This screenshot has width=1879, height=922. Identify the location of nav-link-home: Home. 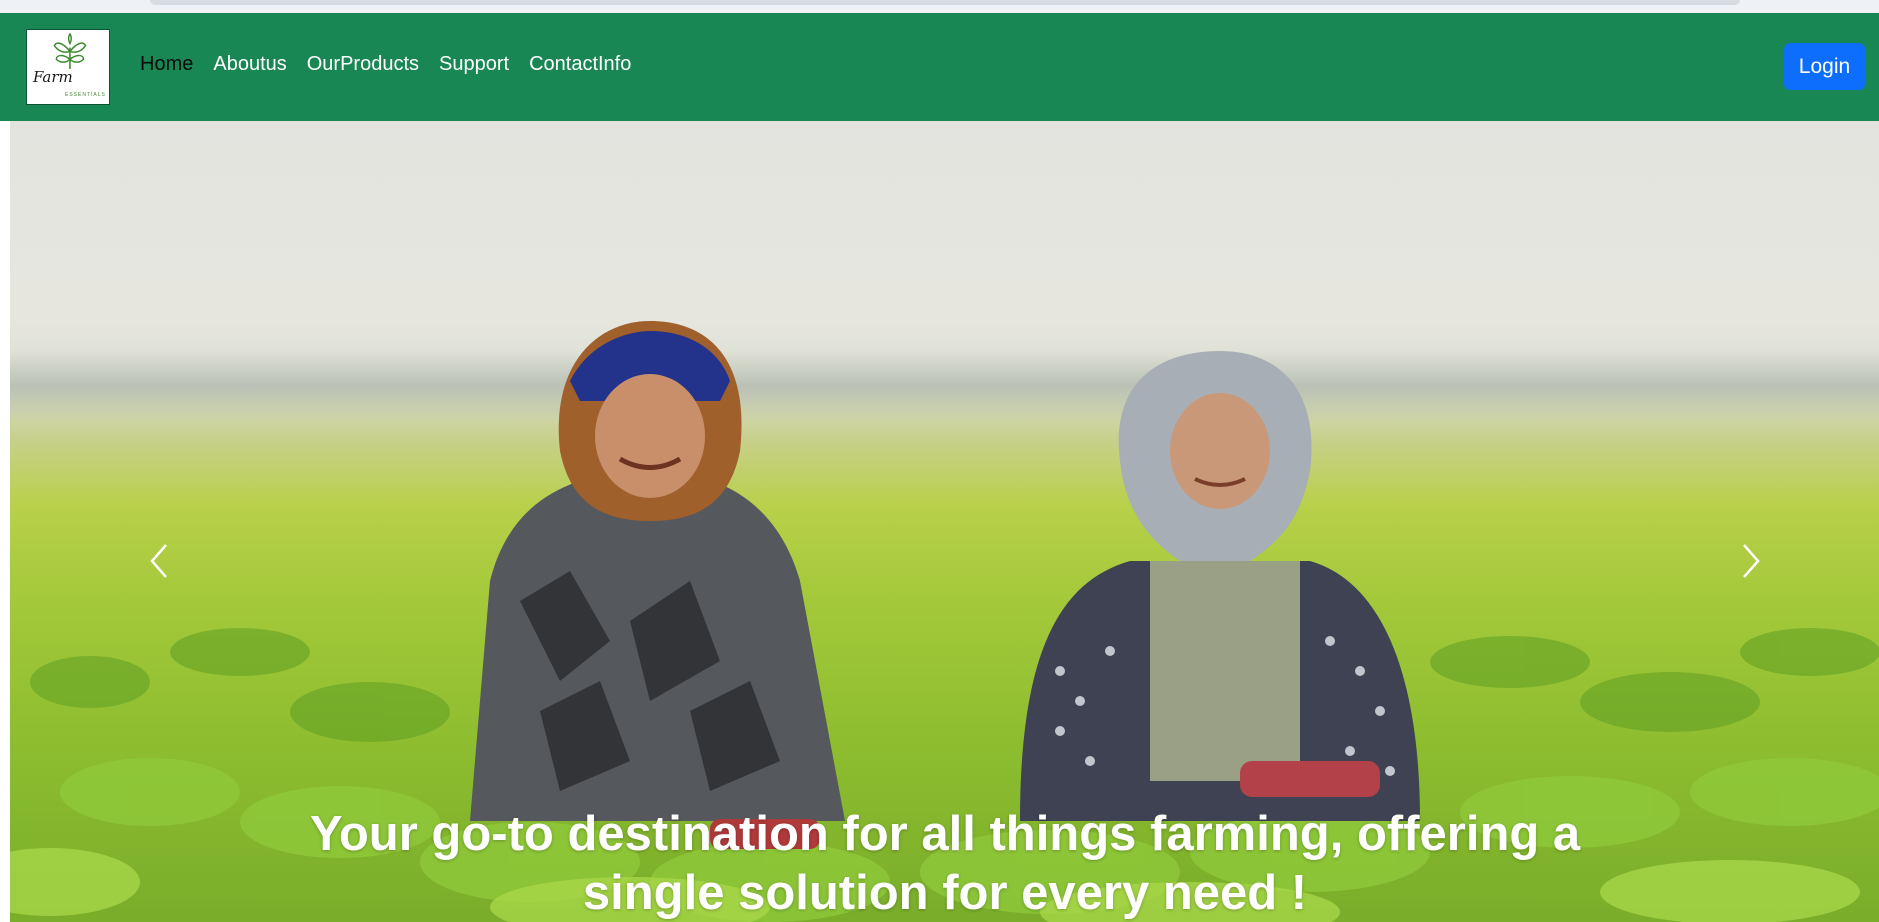
(166, 64).